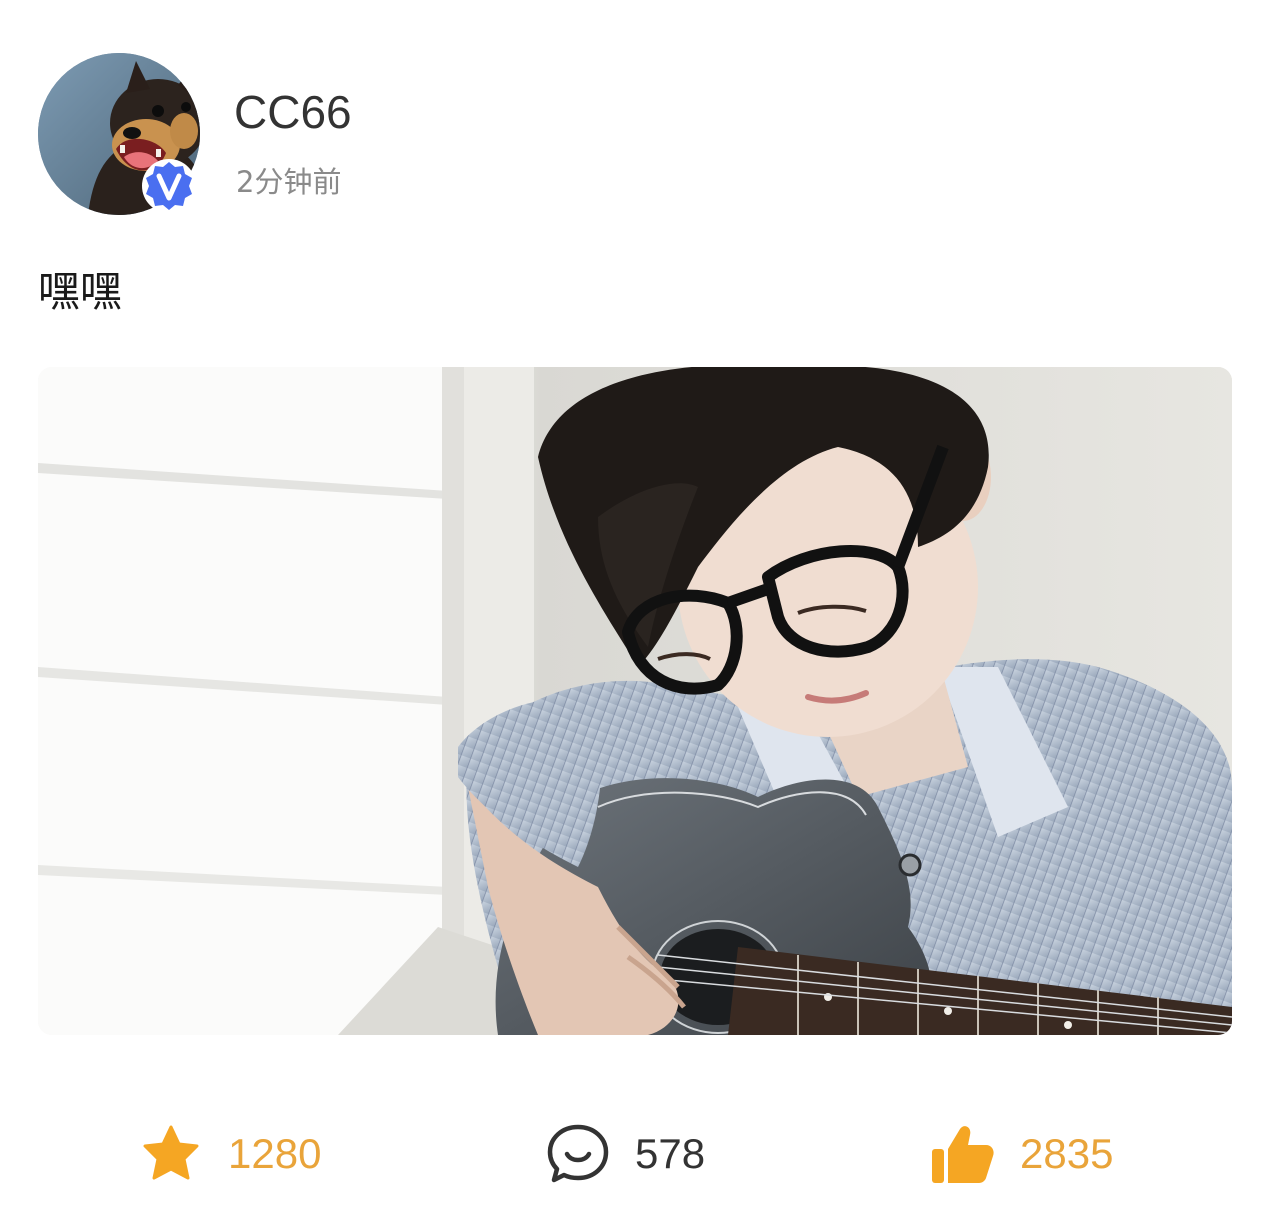  Describe the element at coordinates (80, 291) in the screenshot. I see `post-text: 嘿嘿` at that location.